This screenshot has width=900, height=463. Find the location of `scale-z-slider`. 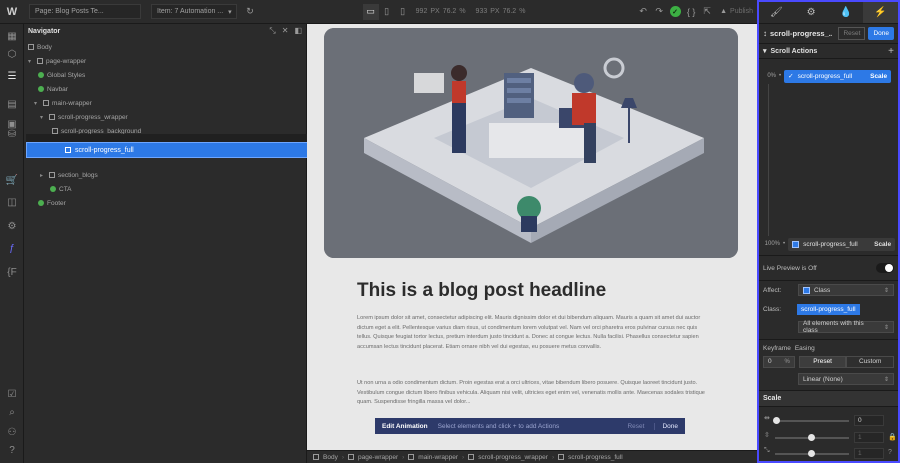

scale-z-slider is located at coordinates (812, 453).